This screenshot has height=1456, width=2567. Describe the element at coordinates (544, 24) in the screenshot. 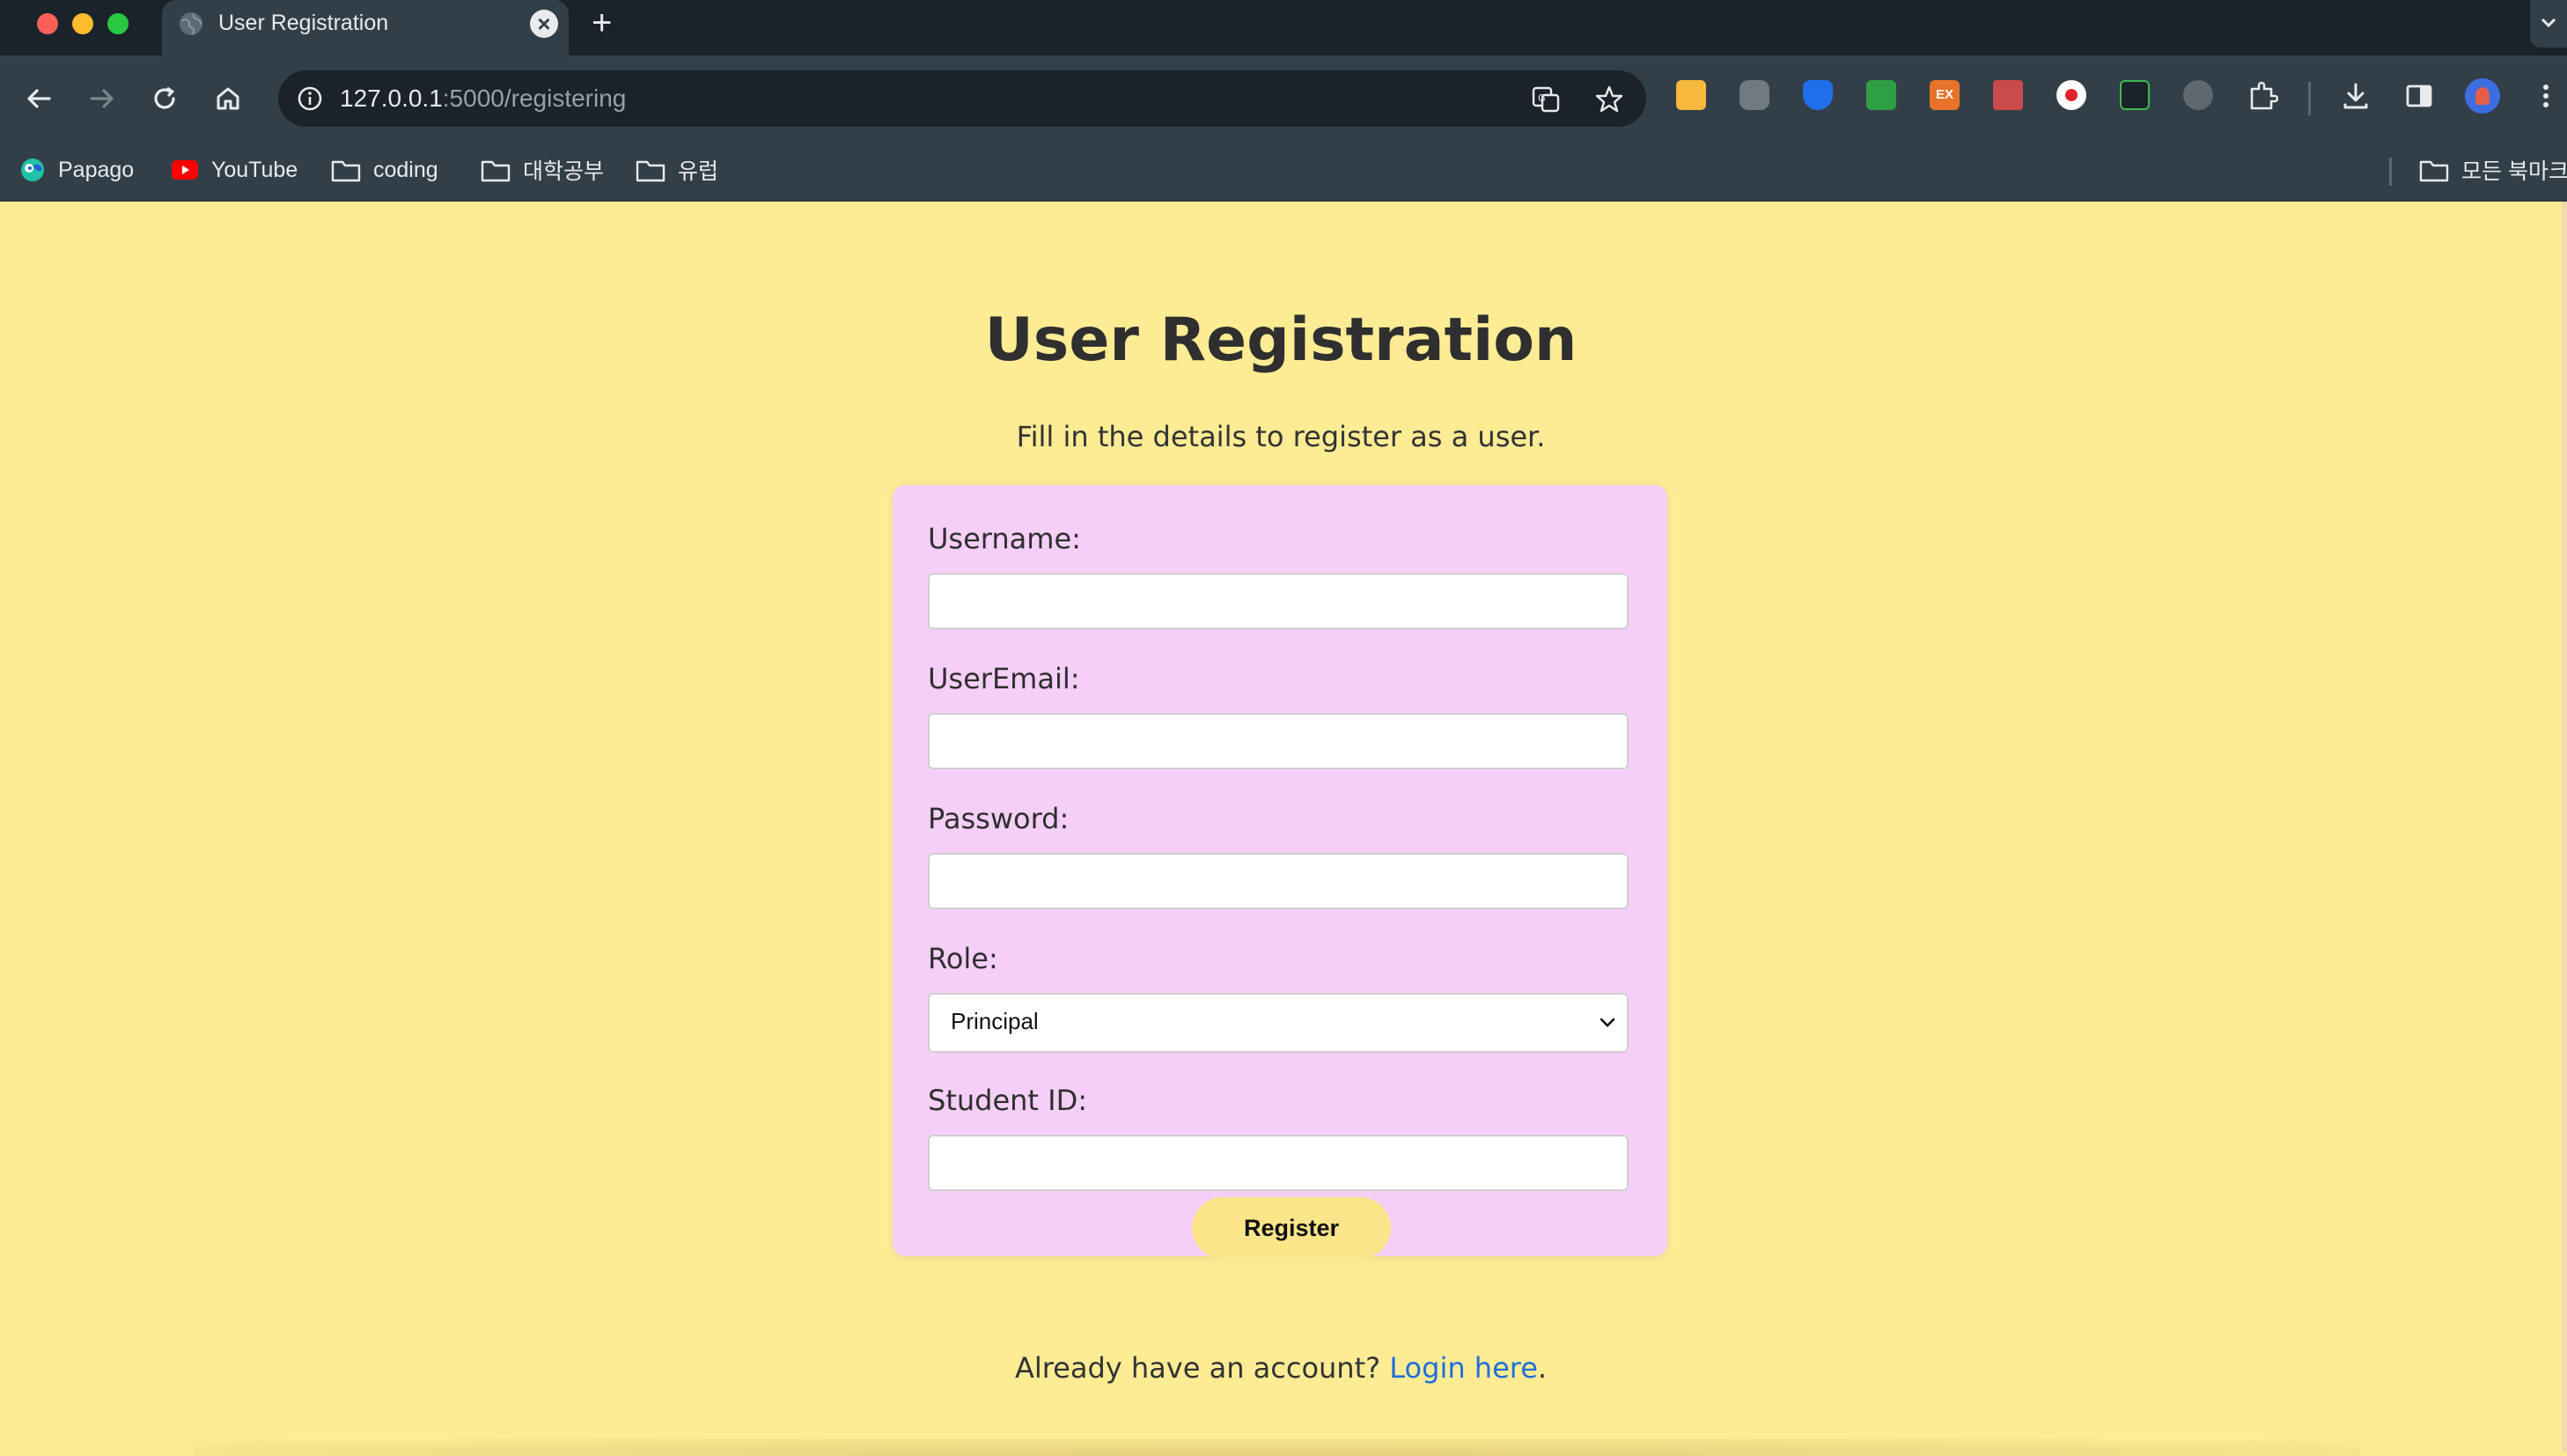

I see `close-tab-icon: ×` at that location.